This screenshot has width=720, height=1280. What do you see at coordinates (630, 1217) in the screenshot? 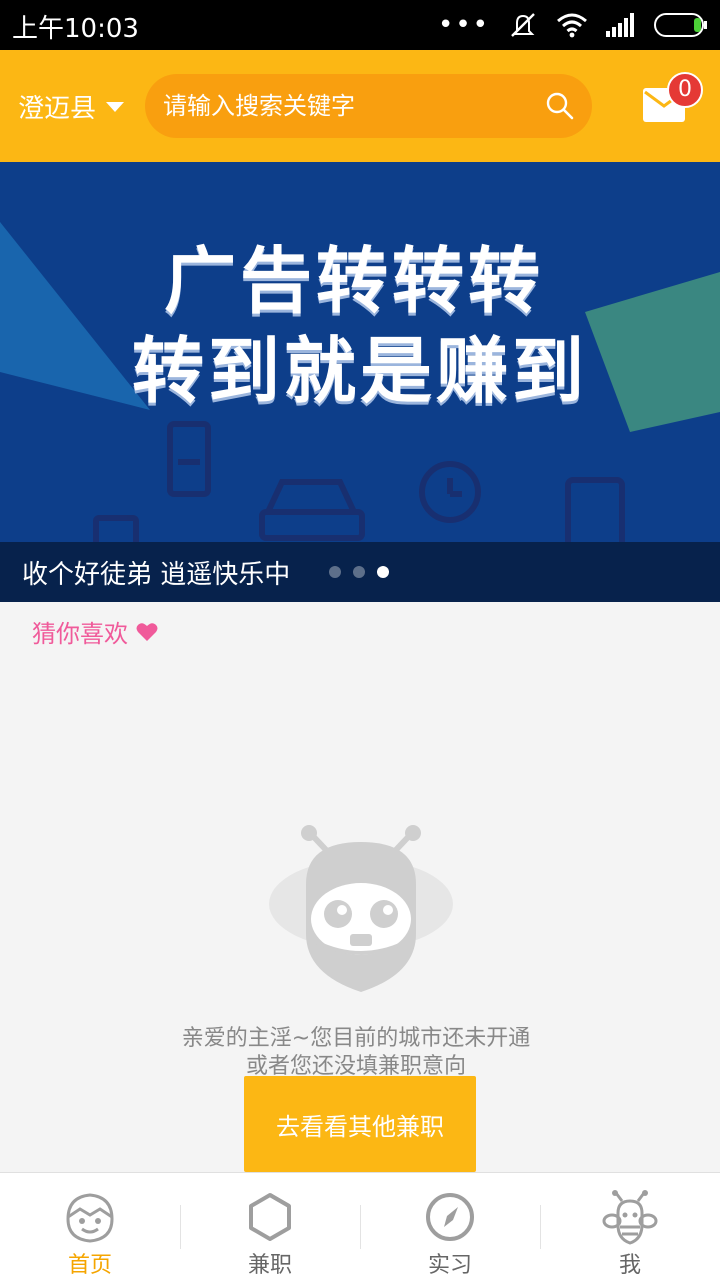
I see `bee-icon` at bounding box center [630, 1217].